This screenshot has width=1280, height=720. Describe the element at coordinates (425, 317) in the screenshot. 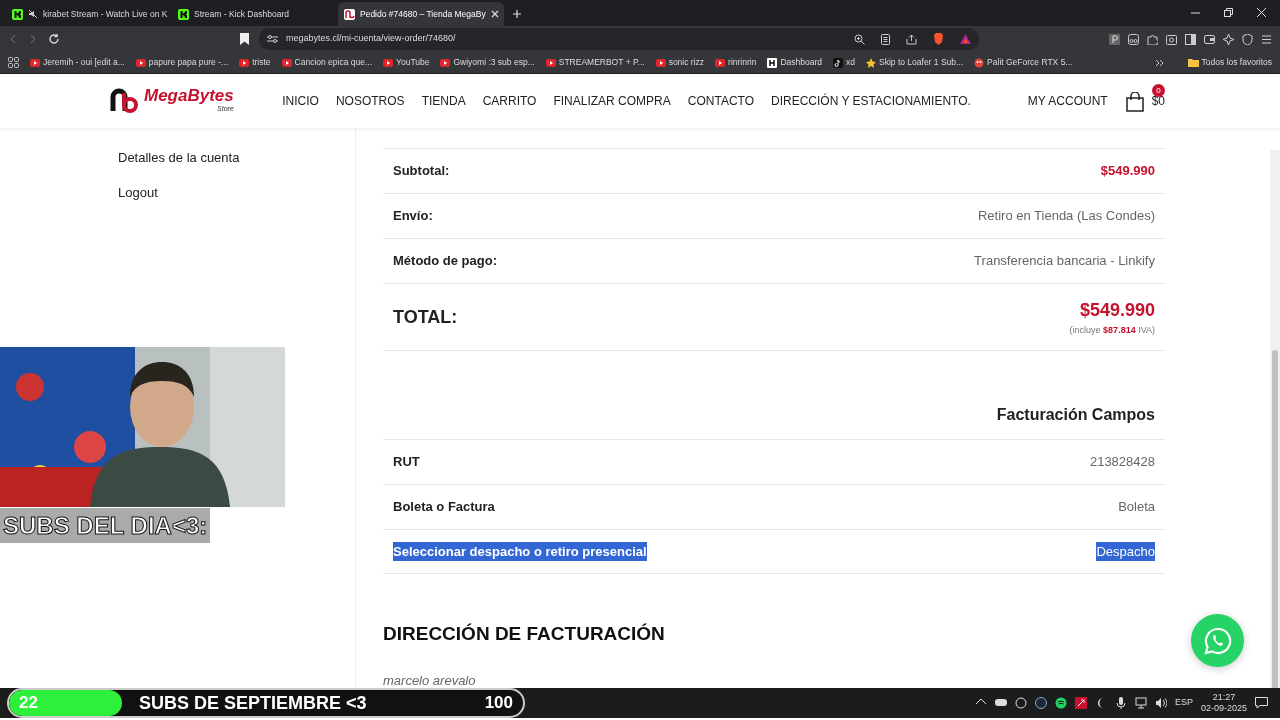

I see `total-label: TOTAL:` at that location.